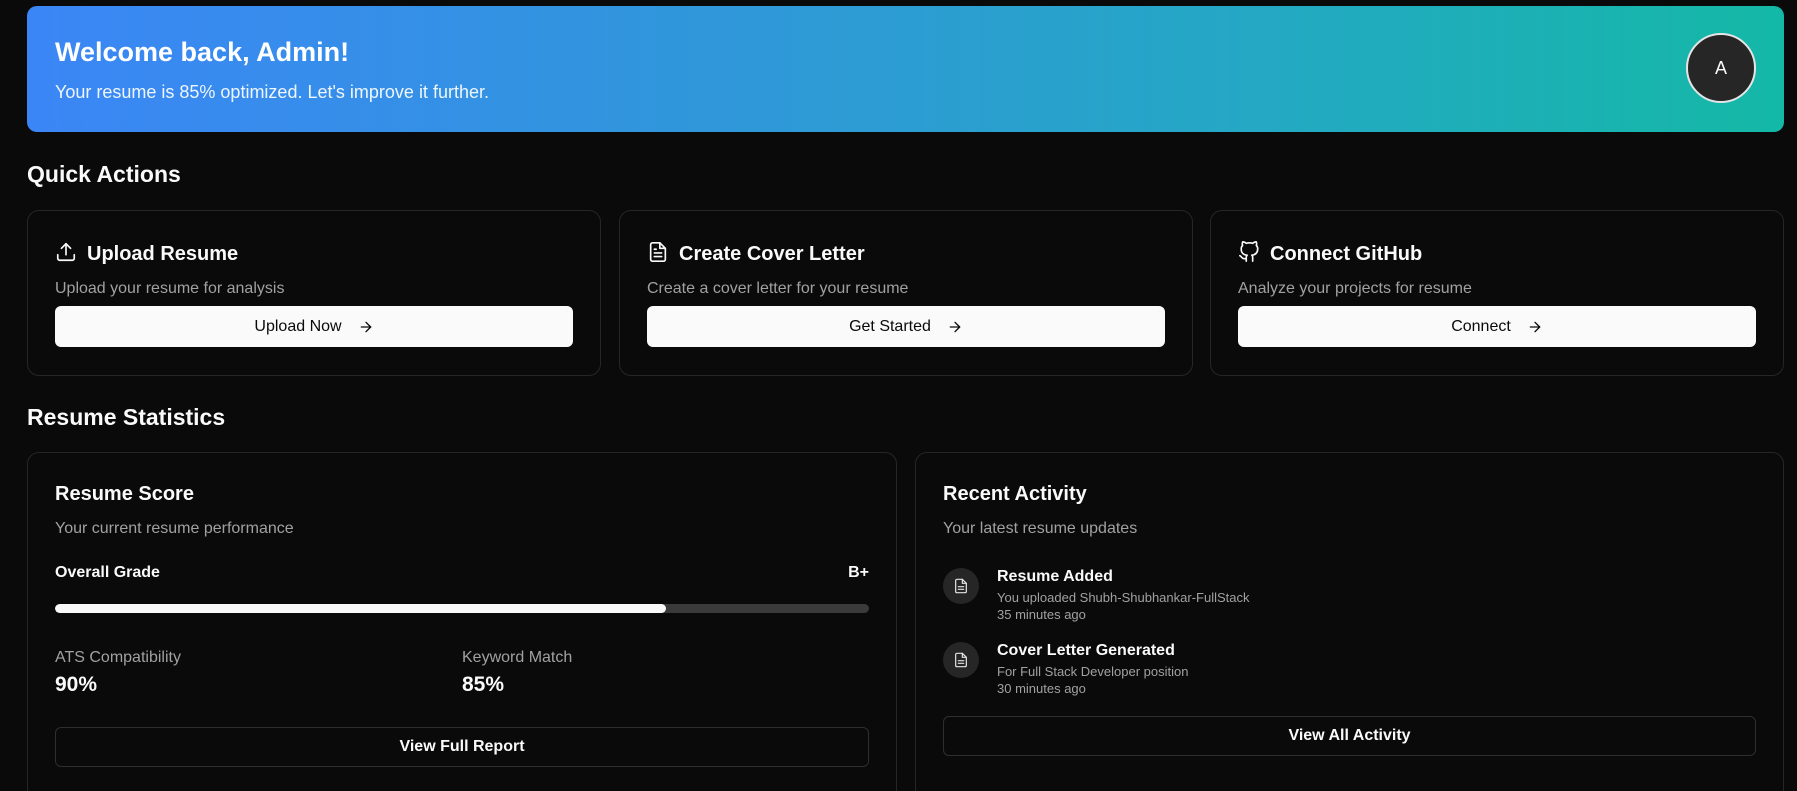 This screenshot has width=1797, height=791. I want to click on connect-button: Connect, so click(1497, 326).